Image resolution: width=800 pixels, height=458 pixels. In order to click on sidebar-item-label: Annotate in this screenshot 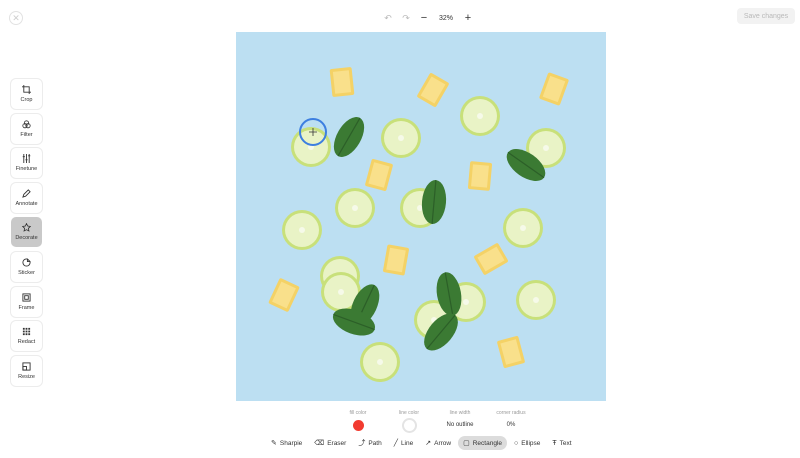, I will do `click(26, 203)`.